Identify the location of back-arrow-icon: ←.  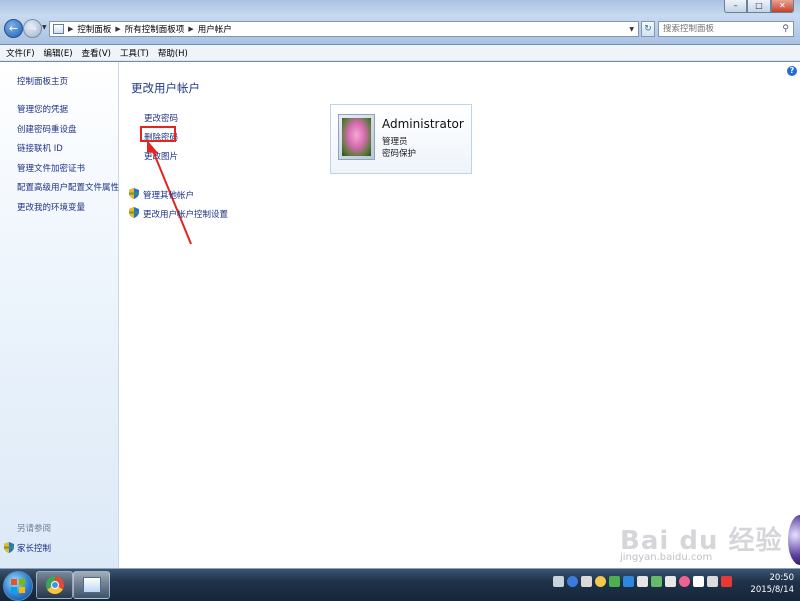
(13, 28).